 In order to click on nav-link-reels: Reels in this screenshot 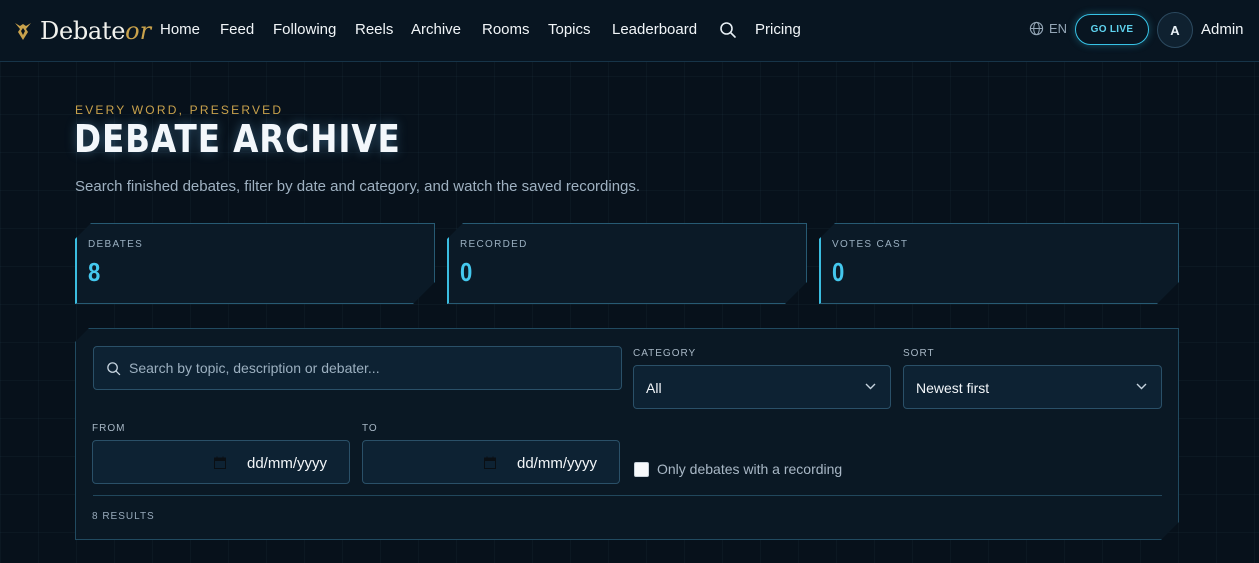, I will do `click(374, 29)`.